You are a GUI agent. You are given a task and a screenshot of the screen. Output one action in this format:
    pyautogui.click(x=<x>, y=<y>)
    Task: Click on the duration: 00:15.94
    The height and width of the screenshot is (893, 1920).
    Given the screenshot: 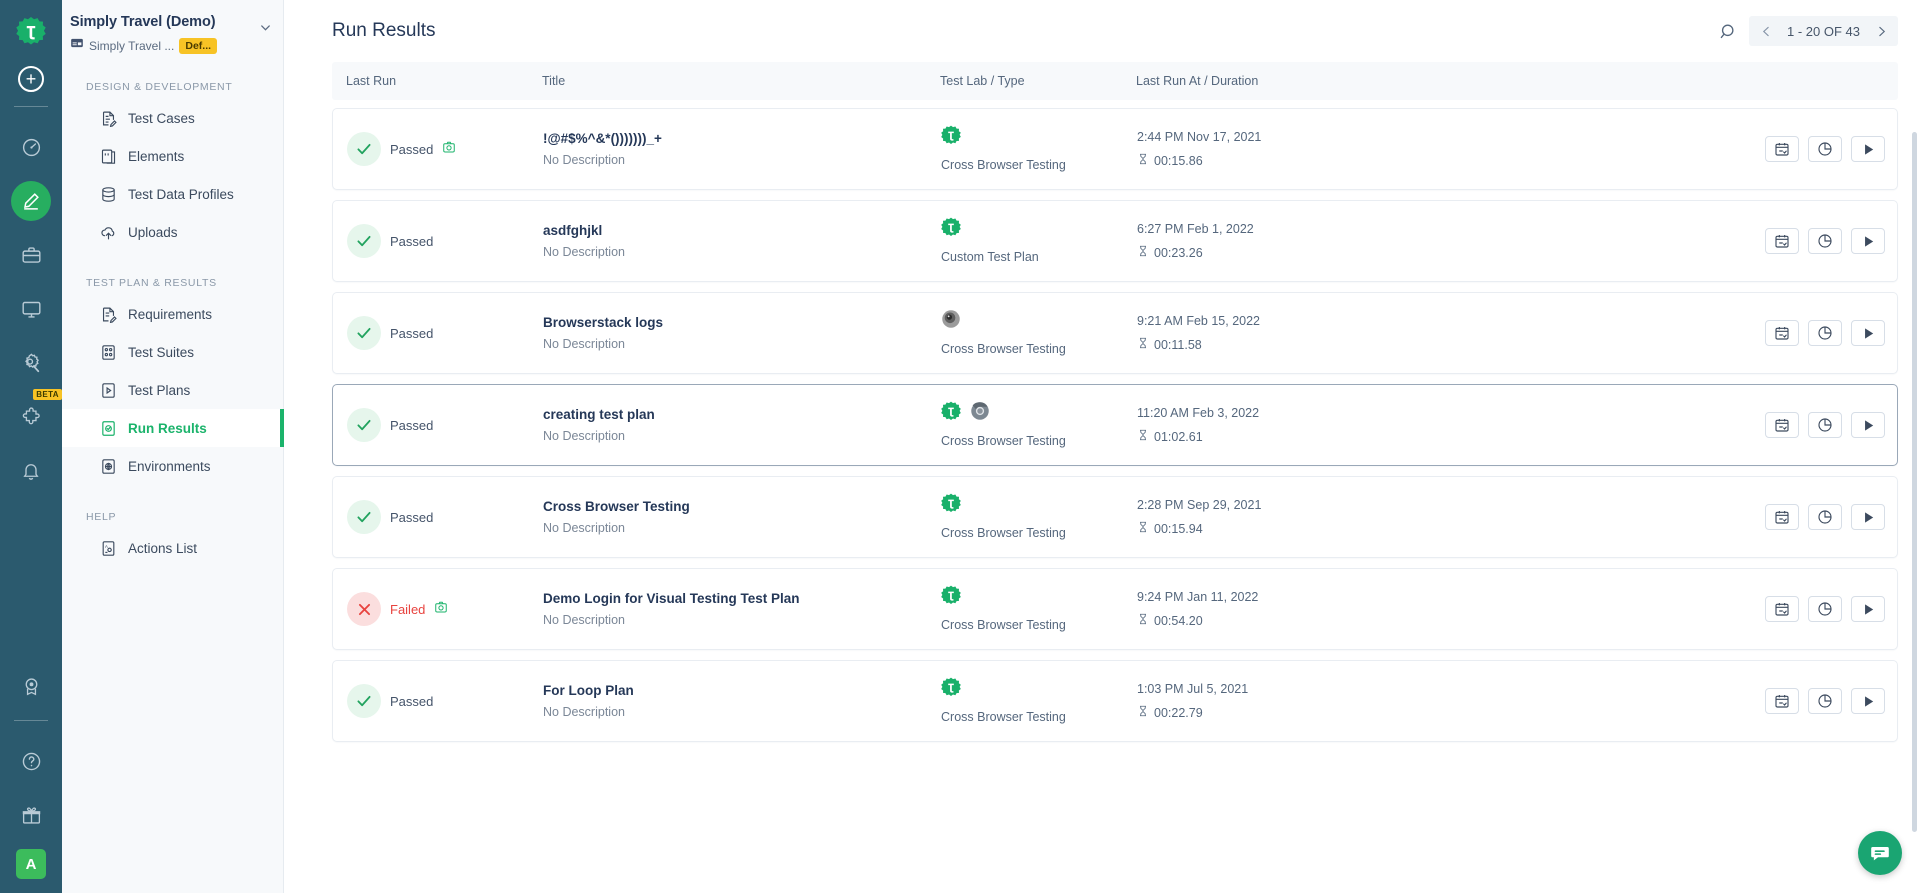 What is the action you would take?
    pyautogui.click(x=1252, y=528)
    